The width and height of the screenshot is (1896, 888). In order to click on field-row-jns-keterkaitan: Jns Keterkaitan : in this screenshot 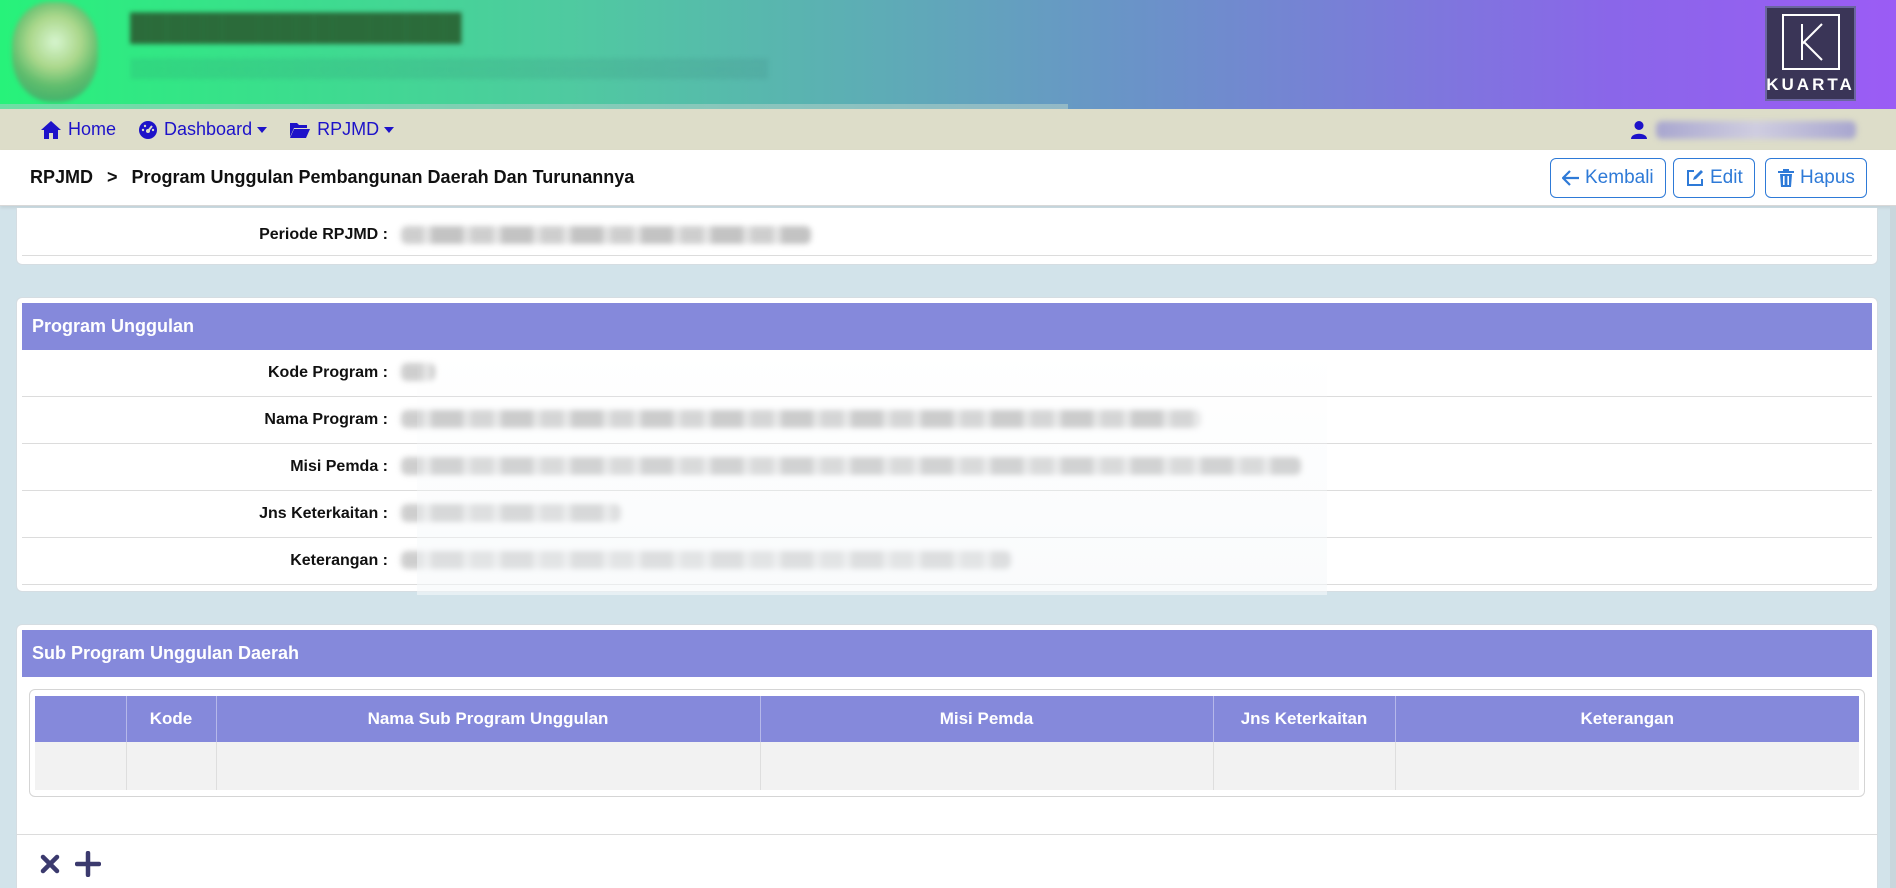, I will do `click(947, 514)`.